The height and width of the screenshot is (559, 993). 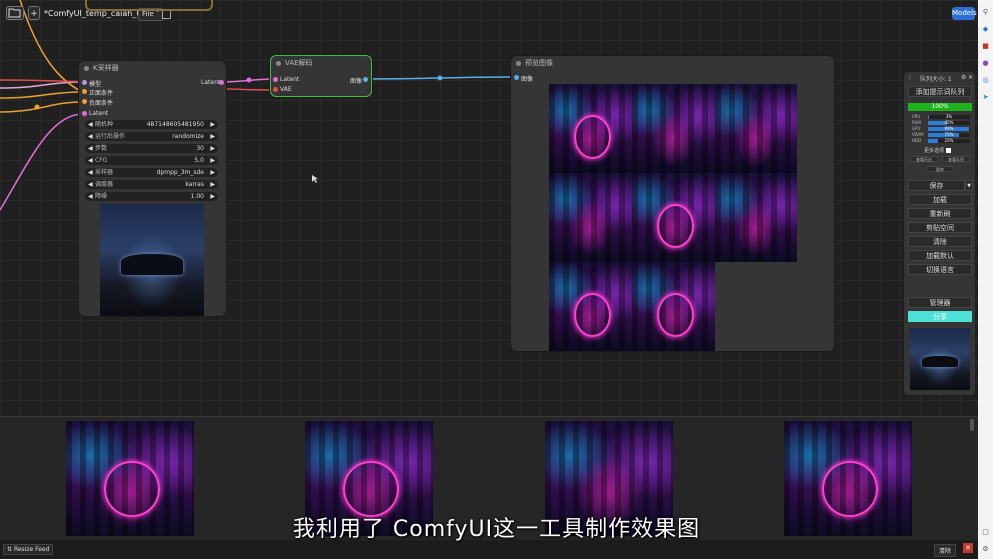 What do you see at coordinates (940, 227) in the screenshot?
I see `clipspace-button: 剪贴空间` at bounding box center [940, 227].